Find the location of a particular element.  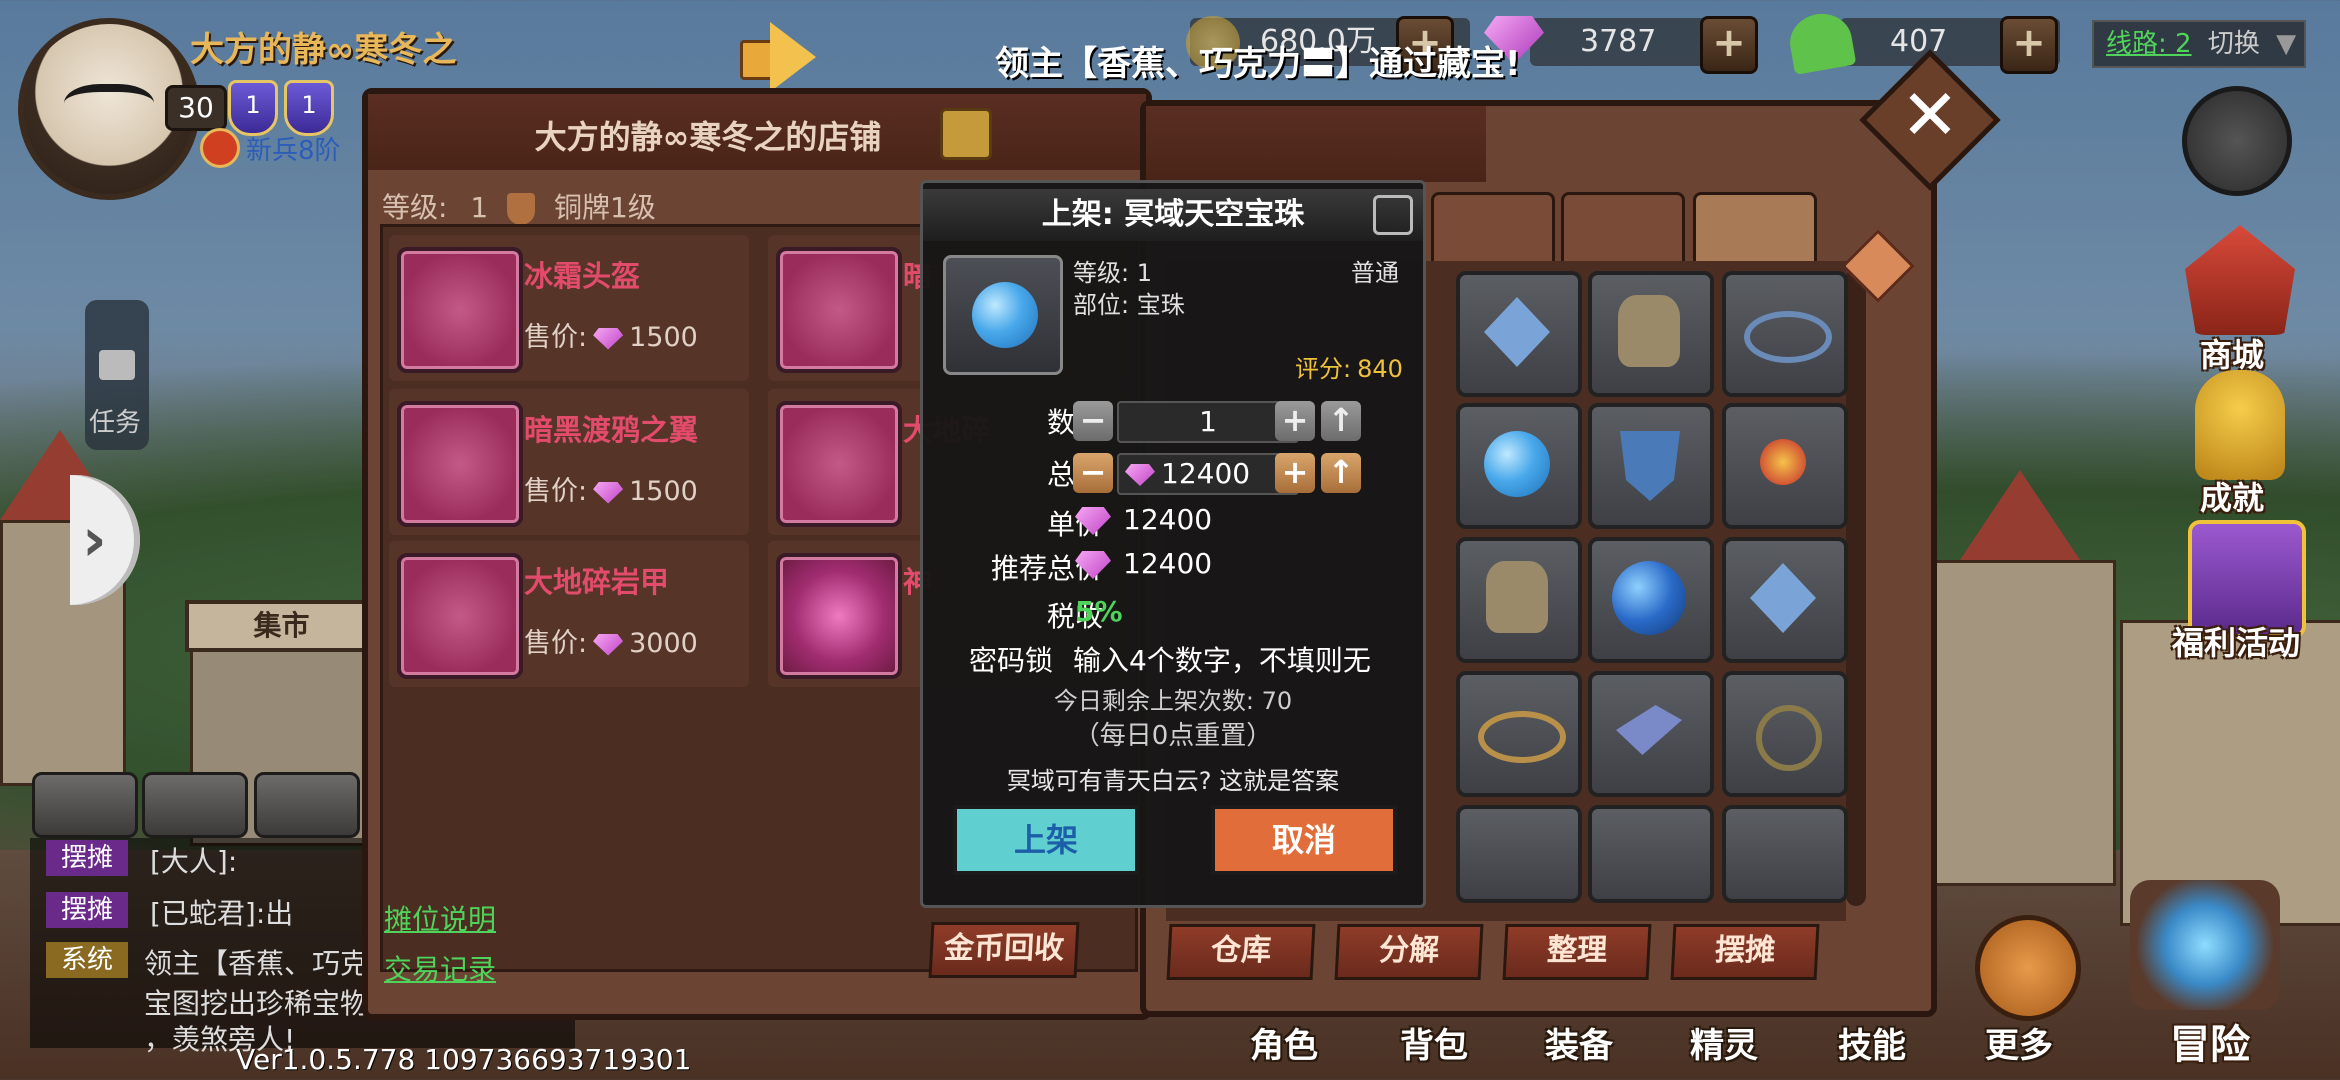

gold-recycle-button: 金币回收 is located at coordinates (1004, 950).